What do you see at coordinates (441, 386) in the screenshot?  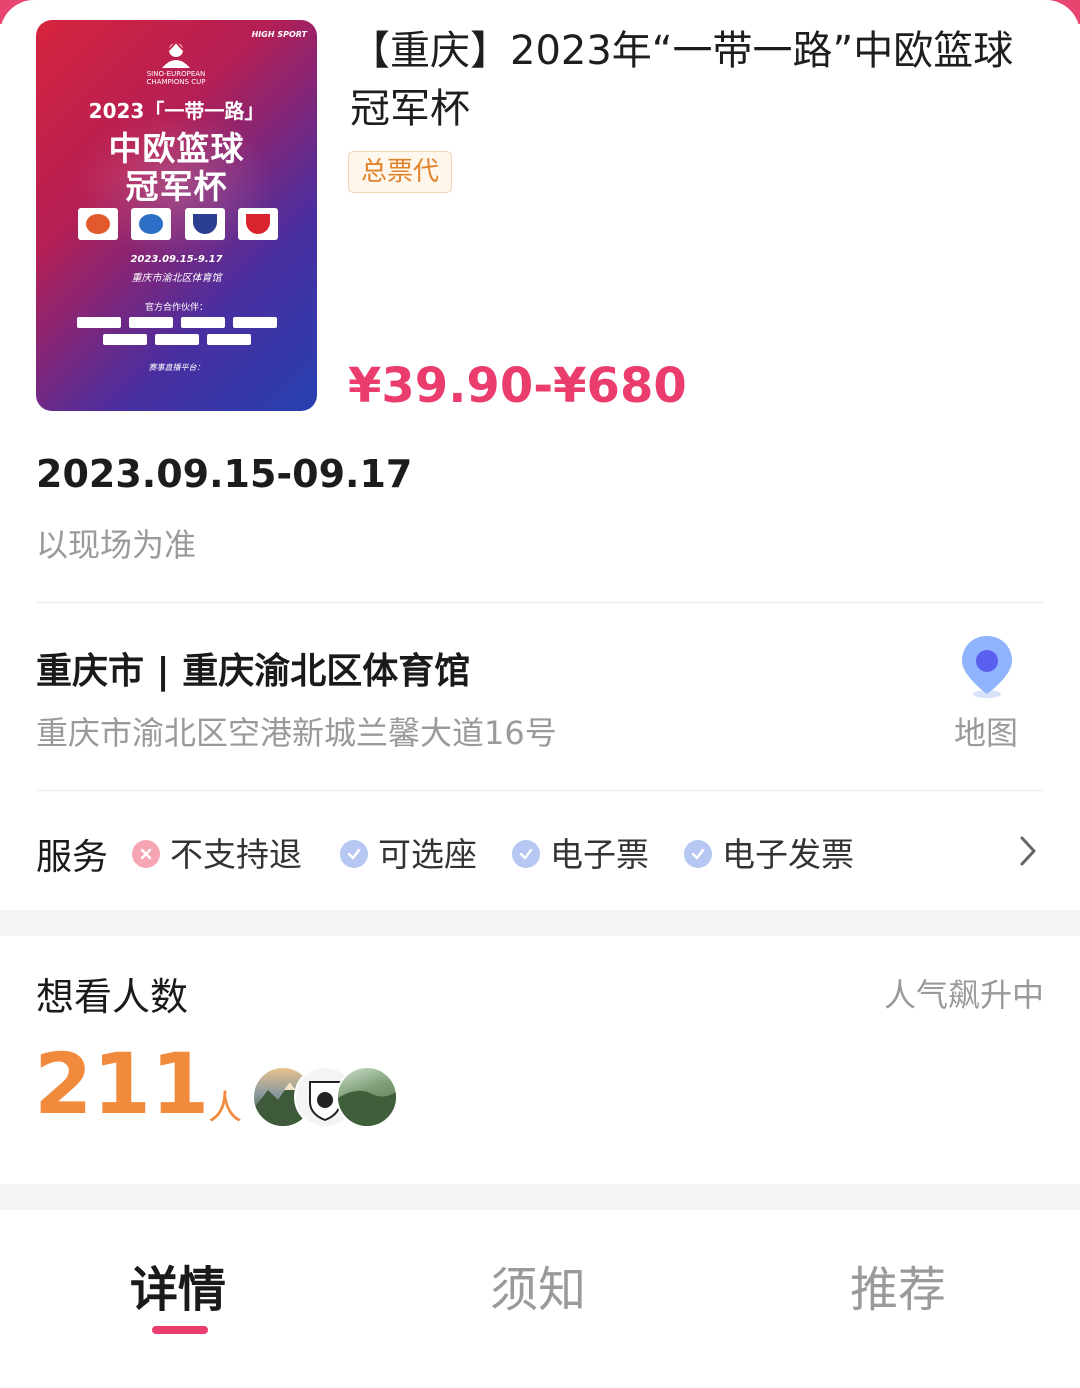 I see `price-min: ¥39.90` at bounding box center [441, 386].